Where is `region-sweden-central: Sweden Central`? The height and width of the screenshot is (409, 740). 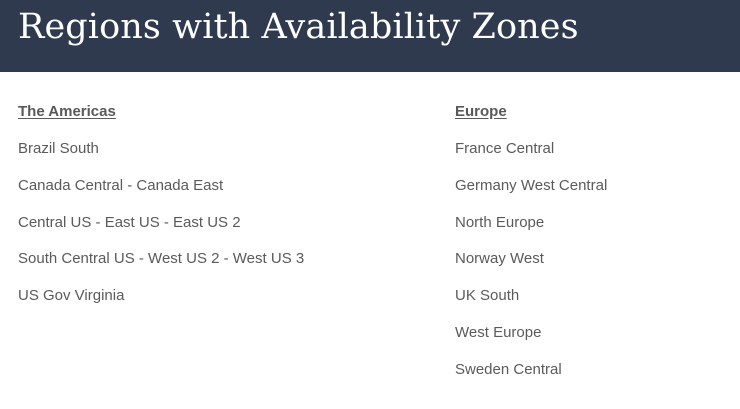
region-sweden-central: Sweden Central is located at coordinates (508, 369).